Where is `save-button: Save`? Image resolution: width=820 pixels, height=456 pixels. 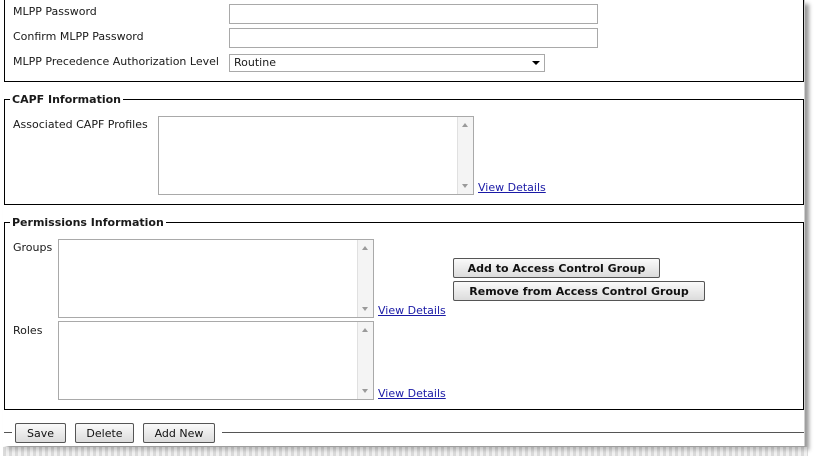
save-button: Save is located at coordinates (40, 433).